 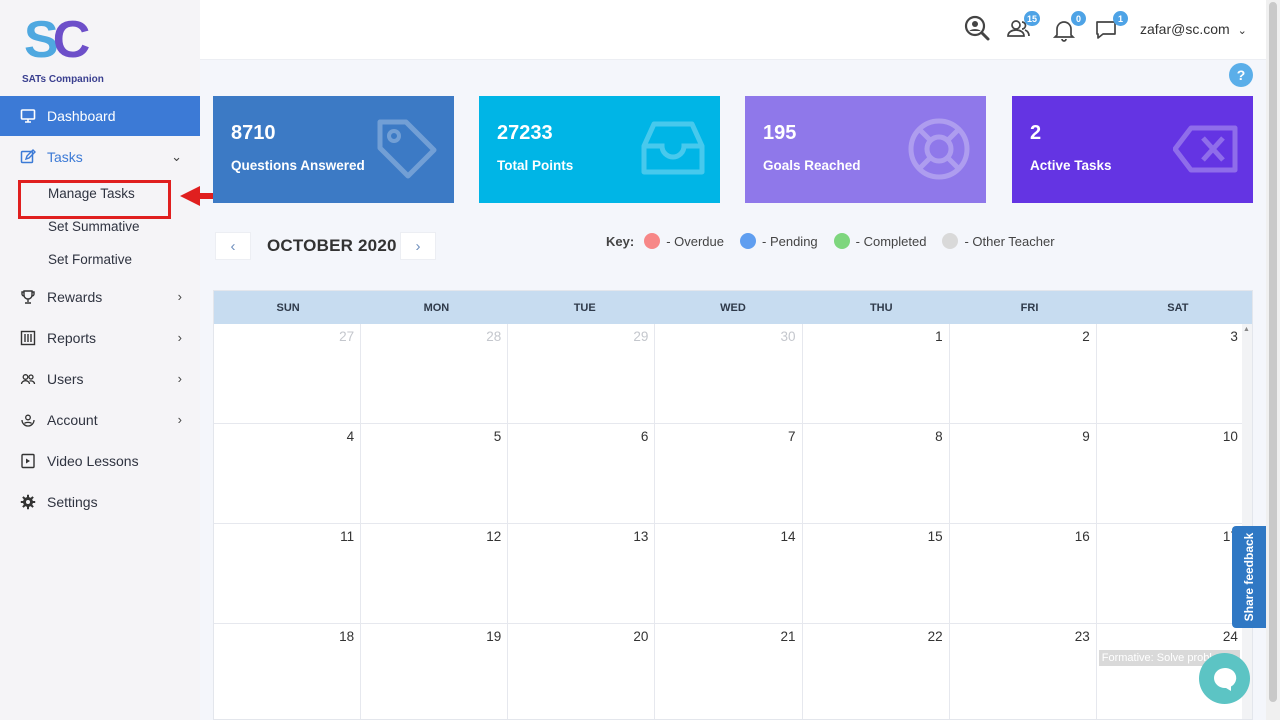 I want to click on calendar-day: 28, so click(x=435, y=374).